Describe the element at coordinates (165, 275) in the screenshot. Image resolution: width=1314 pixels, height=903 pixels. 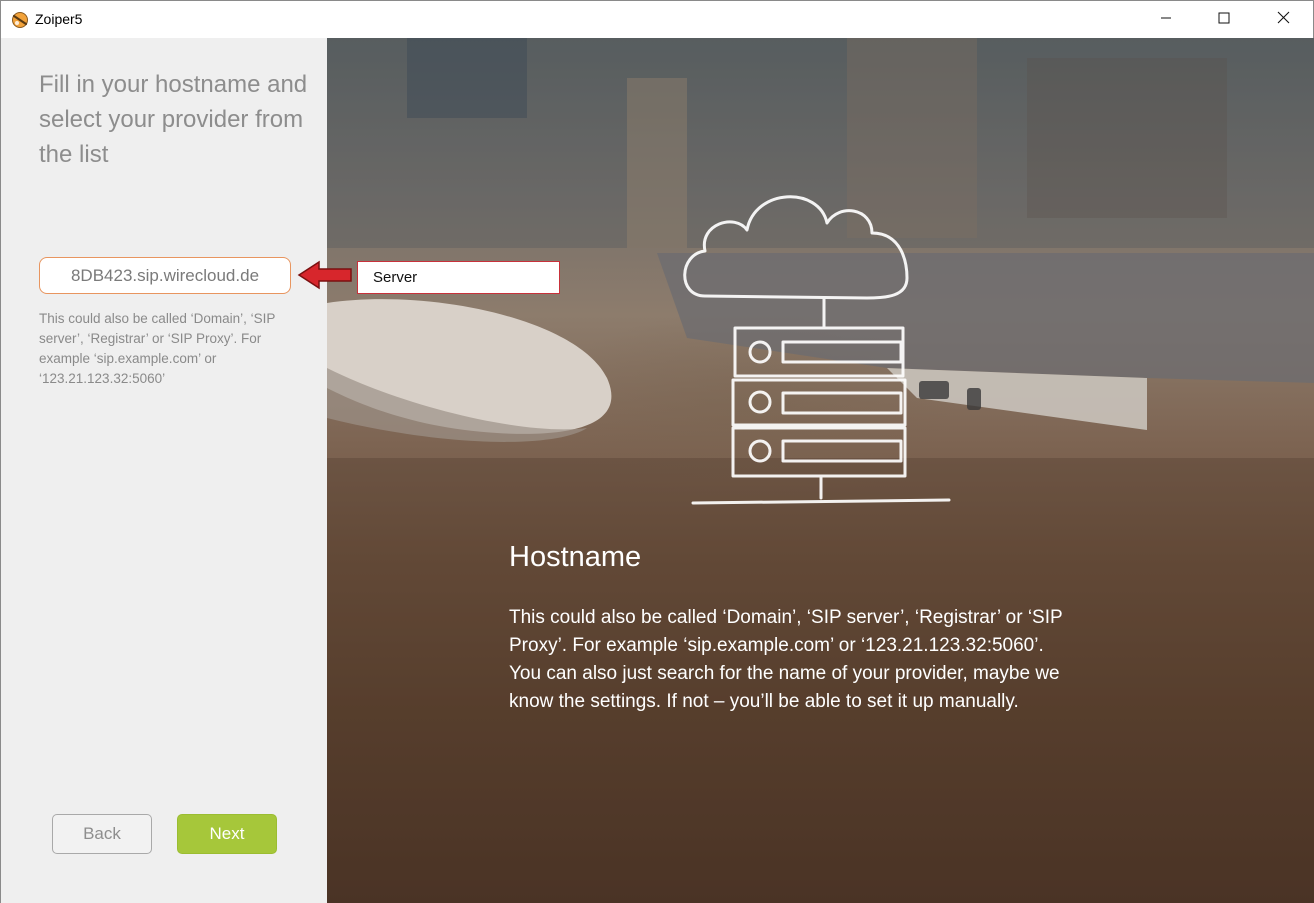
I see `hostname-input` at that location.